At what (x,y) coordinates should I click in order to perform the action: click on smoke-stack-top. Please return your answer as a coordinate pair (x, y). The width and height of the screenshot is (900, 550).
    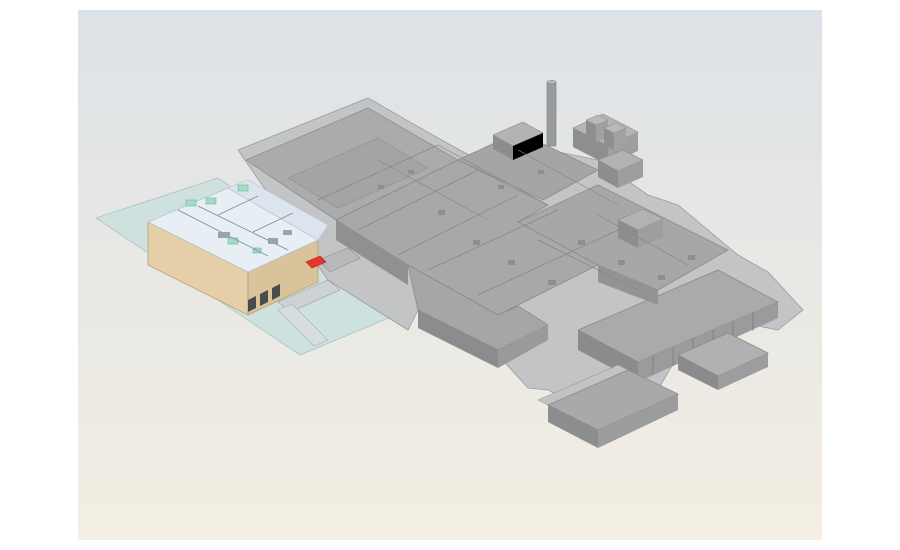
    Looking at the image, I should click on (551, 82).